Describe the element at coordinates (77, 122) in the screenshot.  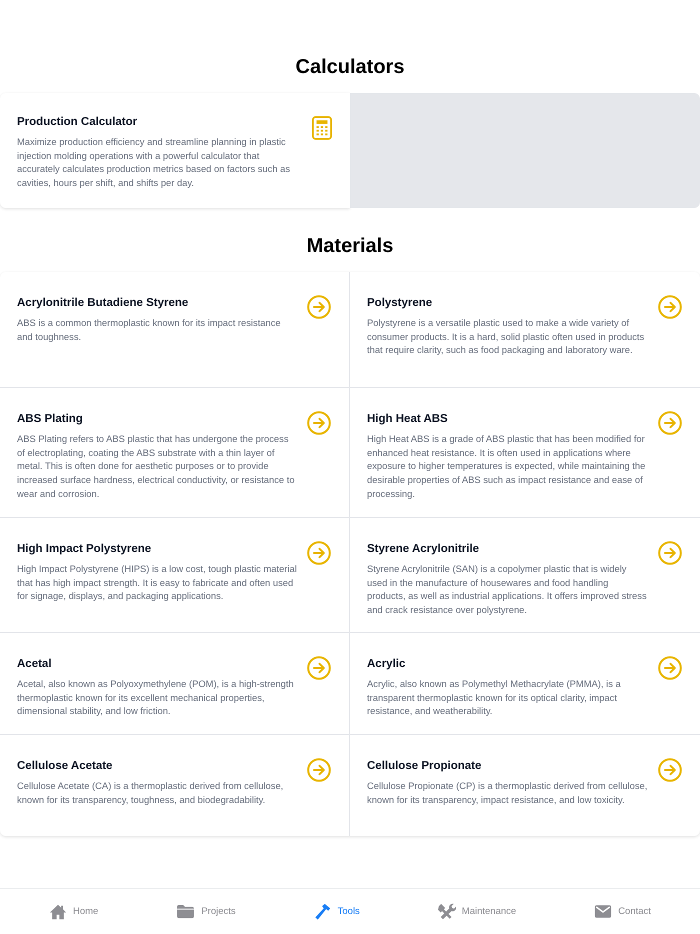
I see `card-title: Production Calculator` at that location.